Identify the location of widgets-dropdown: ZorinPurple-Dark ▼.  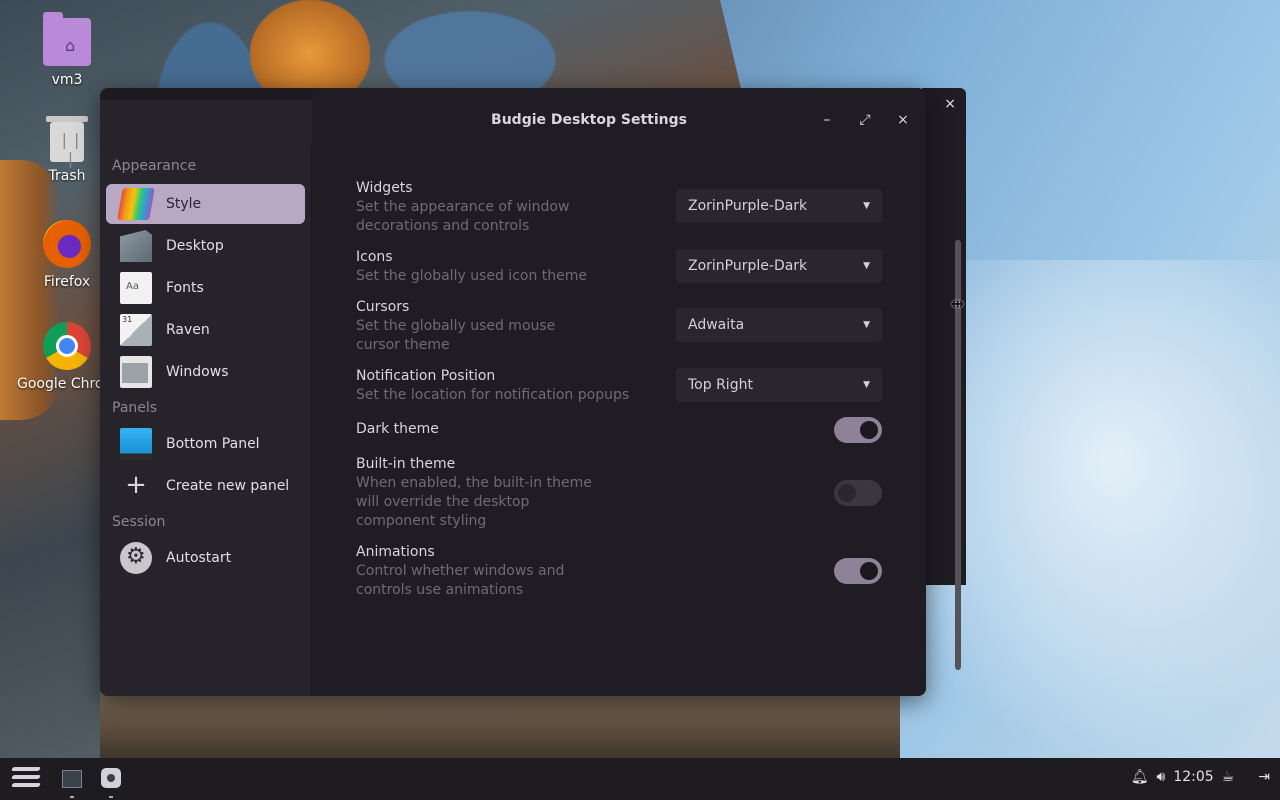
(779, 206).